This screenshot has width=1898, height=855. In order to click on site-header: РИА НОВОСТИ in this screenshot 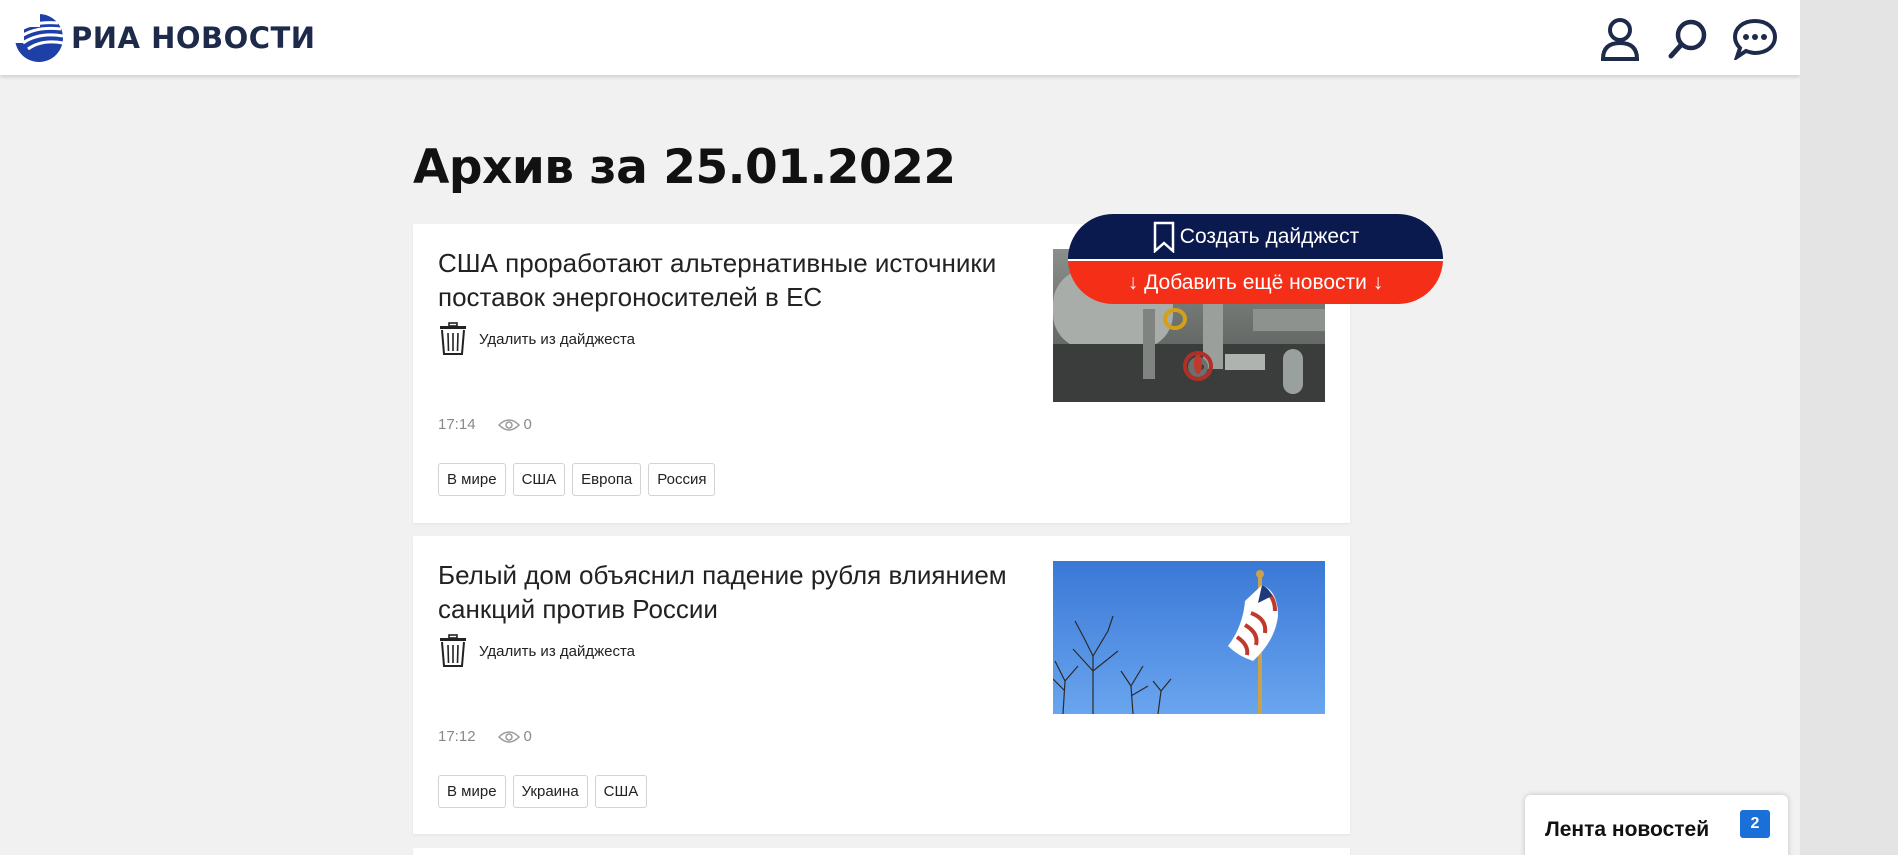, I will do `click(900, 37)`.